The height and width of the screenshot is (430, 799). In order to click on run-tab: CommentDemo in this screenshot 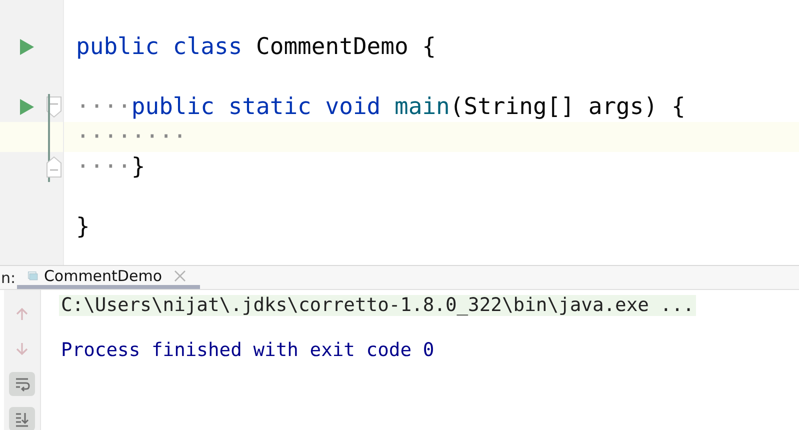, I will do `click(108, 277)`.